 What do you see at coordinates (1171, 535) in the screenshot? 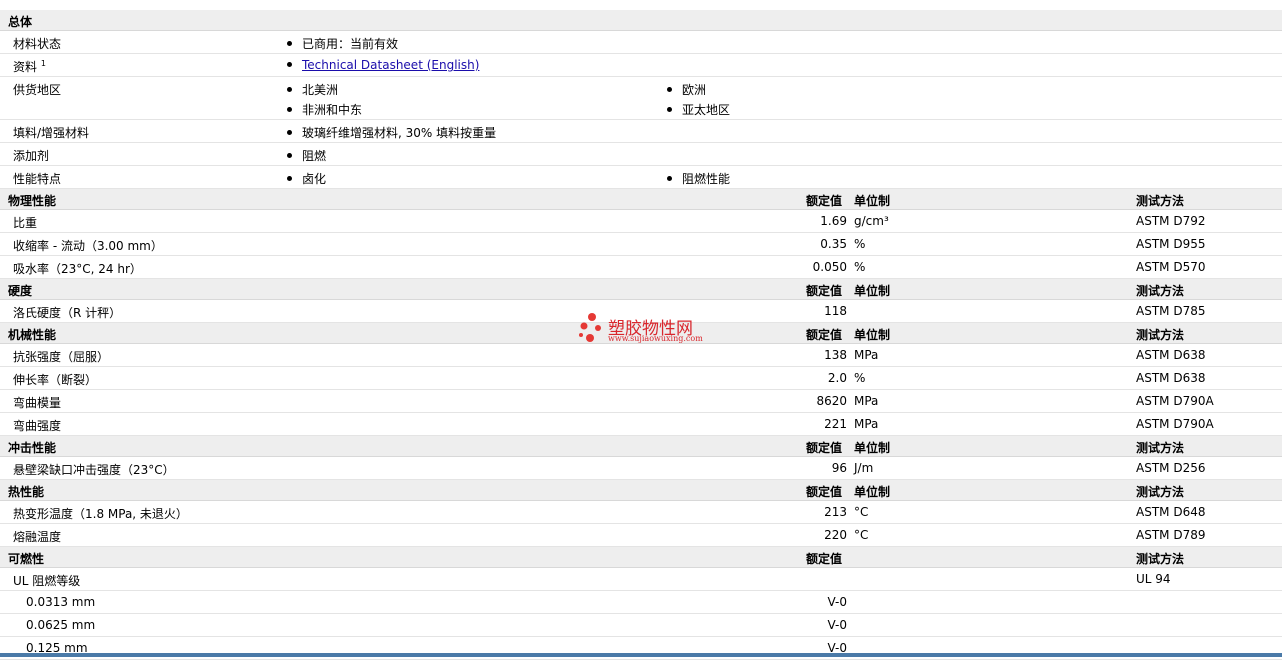
I see `row-method: ASTM D789` at bounding box center [1171, 535].